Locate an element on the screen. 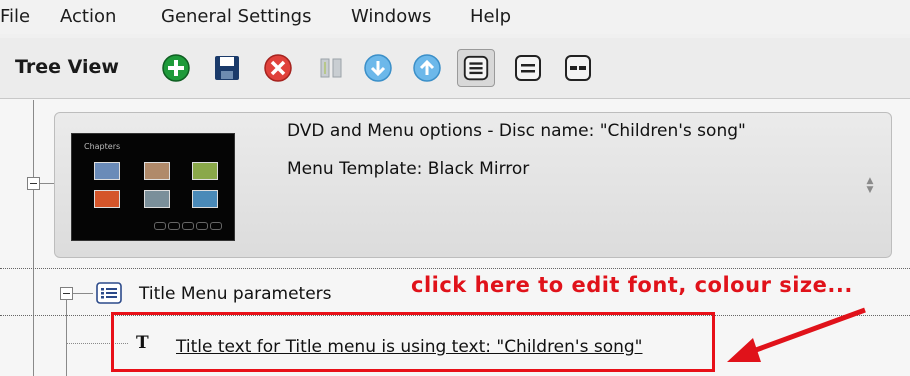 The width and height of the screenshot is (910, 376). delete-icon is located at coordinates (278, 68).